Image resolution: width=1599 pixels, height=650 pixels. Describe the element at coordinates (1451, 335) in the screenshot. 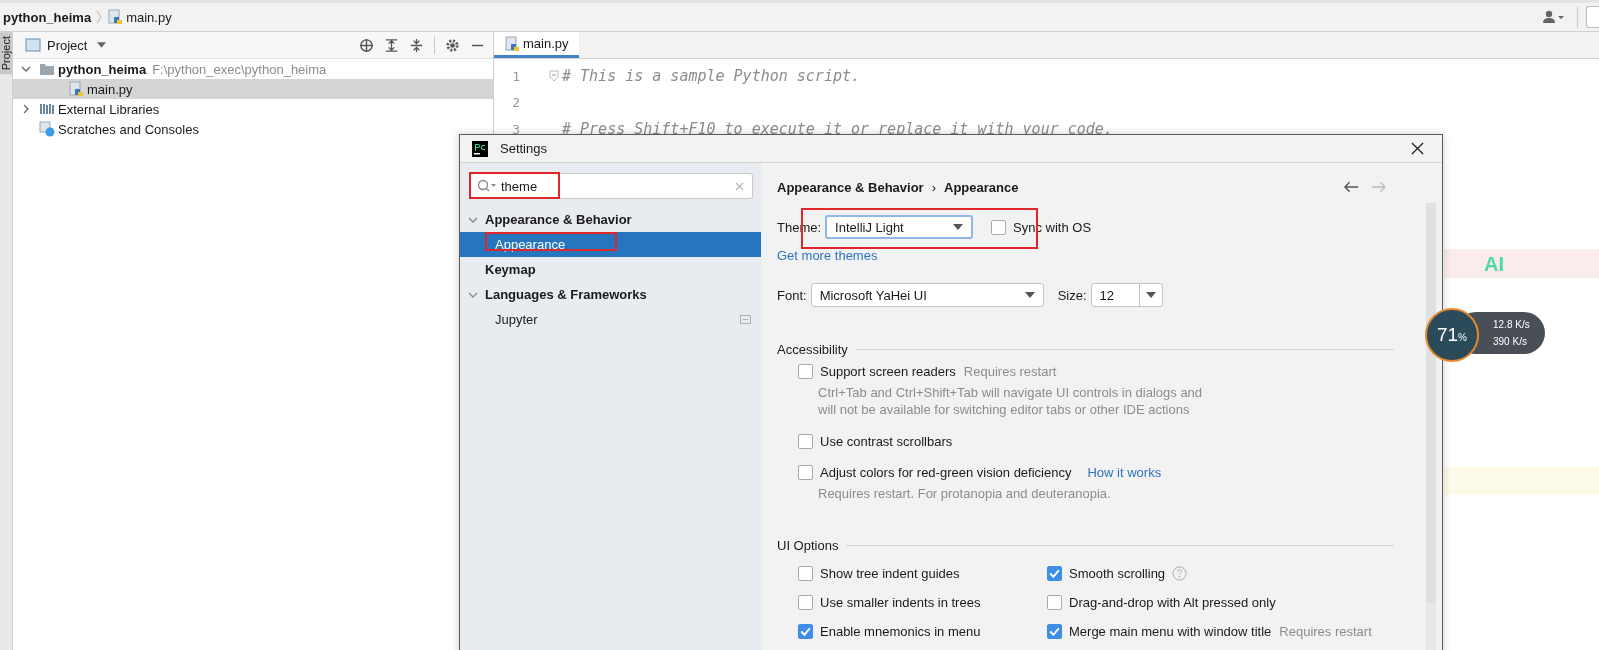

I see `memory-percent: 71%` at that location.